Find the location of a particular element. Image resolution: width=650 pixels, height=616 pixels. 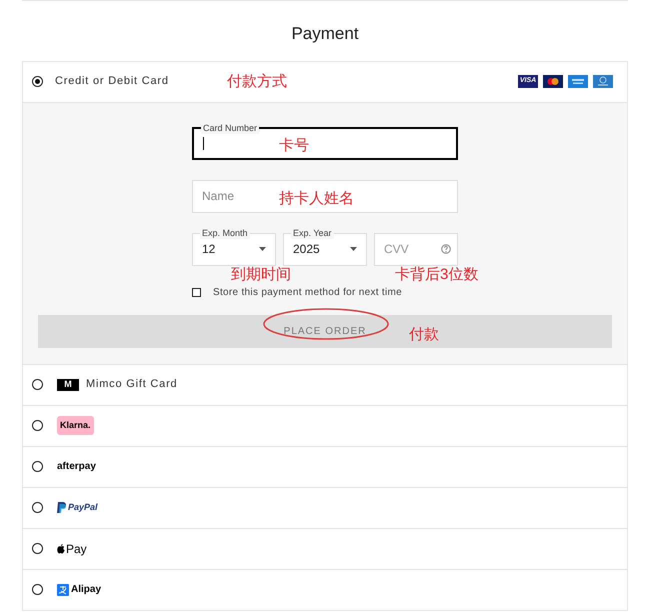

help-icon is located at coordinates (446, 249).